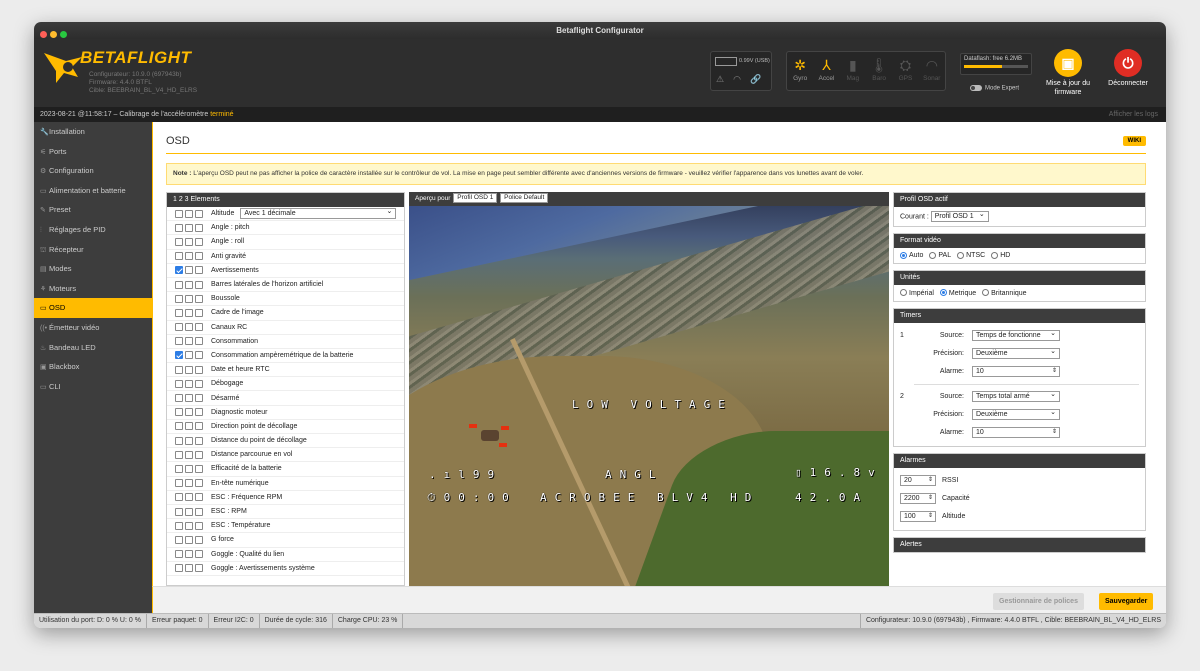  Describe the element at coordinates (93, 367) in the screenshot. I see `sidebar-item-blackbox: ▣ Blackbox` at that location.